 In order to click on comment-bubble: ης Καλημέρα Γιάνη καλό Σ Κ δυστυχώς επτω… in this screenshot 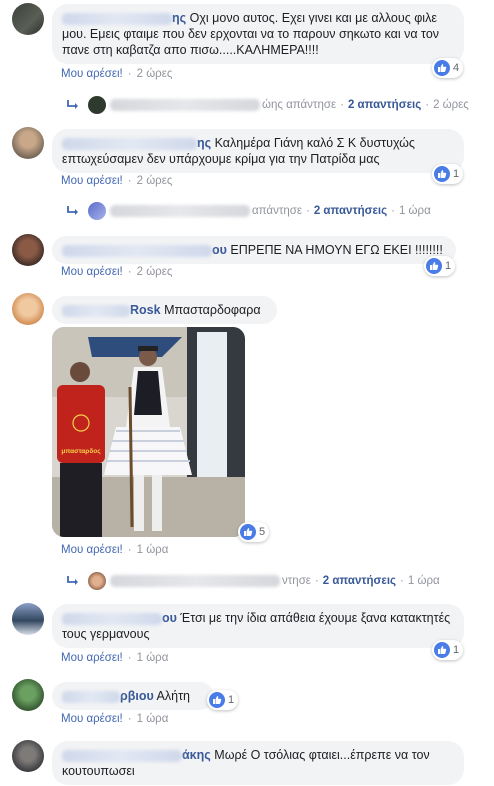, I will do `click(258, 151)`.